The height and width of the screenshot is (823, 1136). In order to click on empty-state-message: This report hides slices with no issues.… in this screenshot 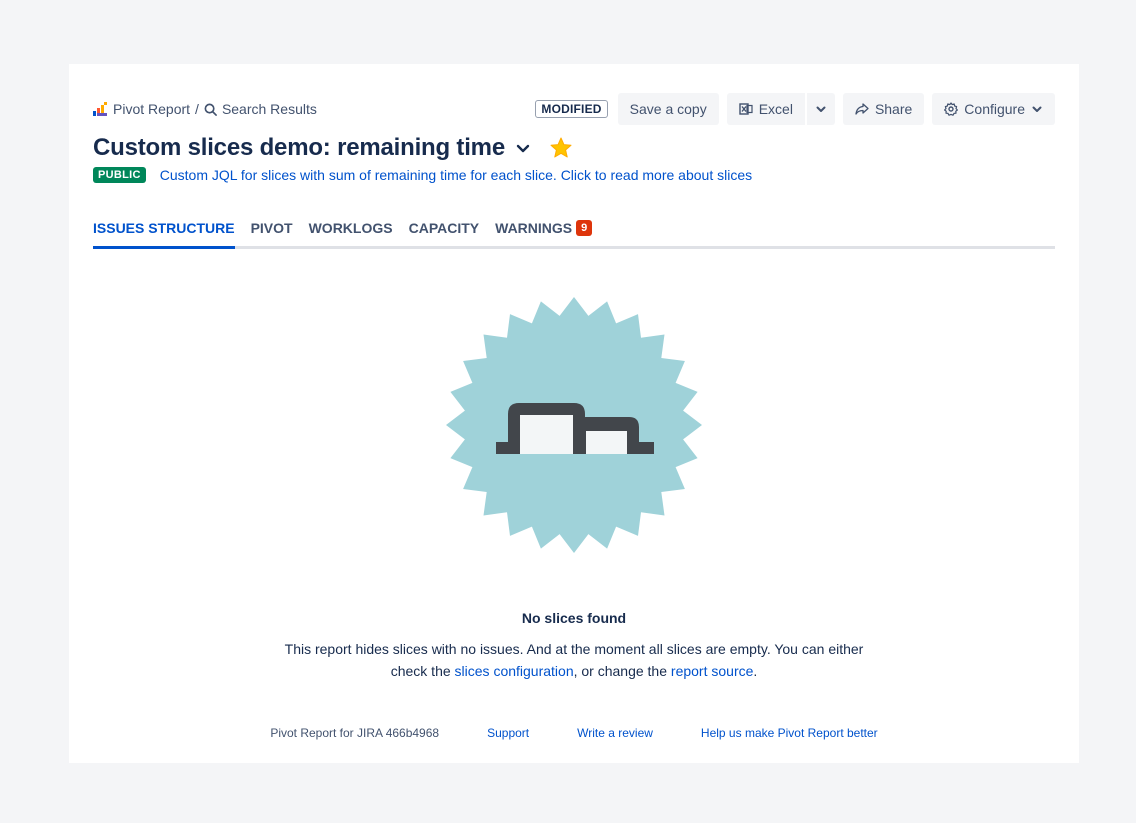, I will do `click(574, 660)`.